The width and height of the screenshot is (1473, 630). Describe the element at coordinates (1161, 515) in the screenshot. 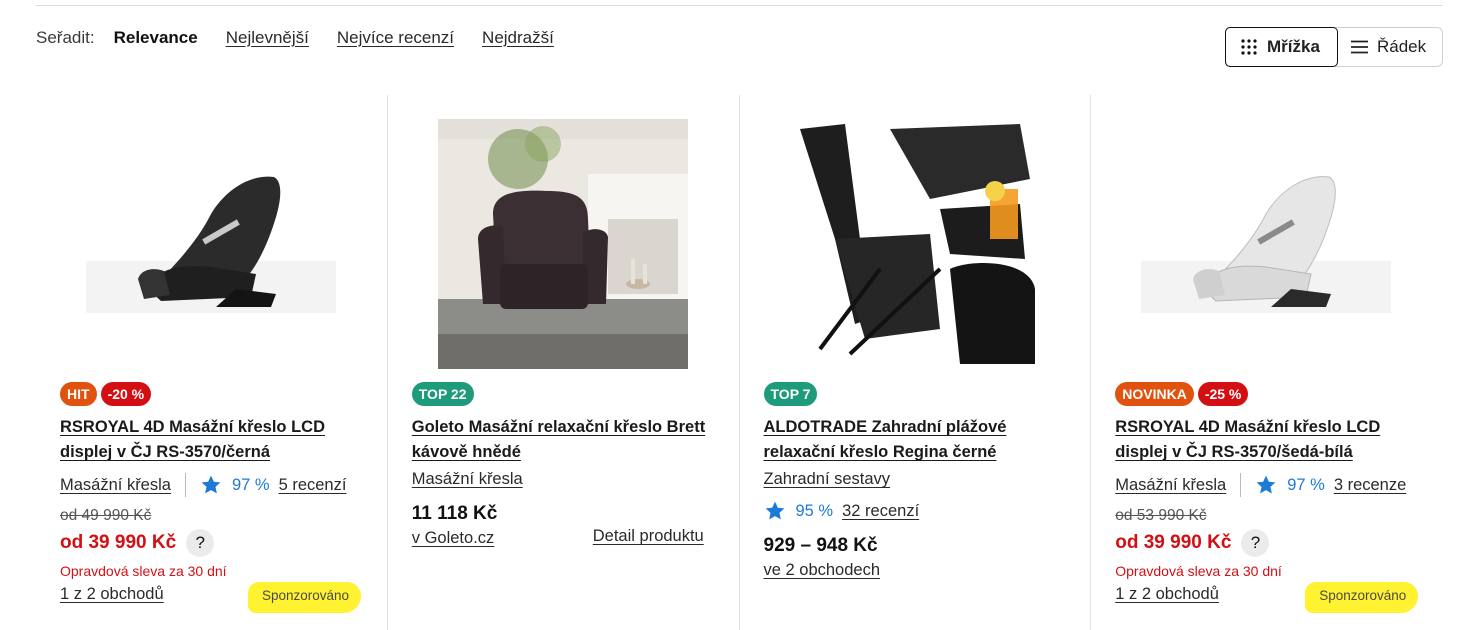

I see `old-price: od 53 990 Kč` at that location.